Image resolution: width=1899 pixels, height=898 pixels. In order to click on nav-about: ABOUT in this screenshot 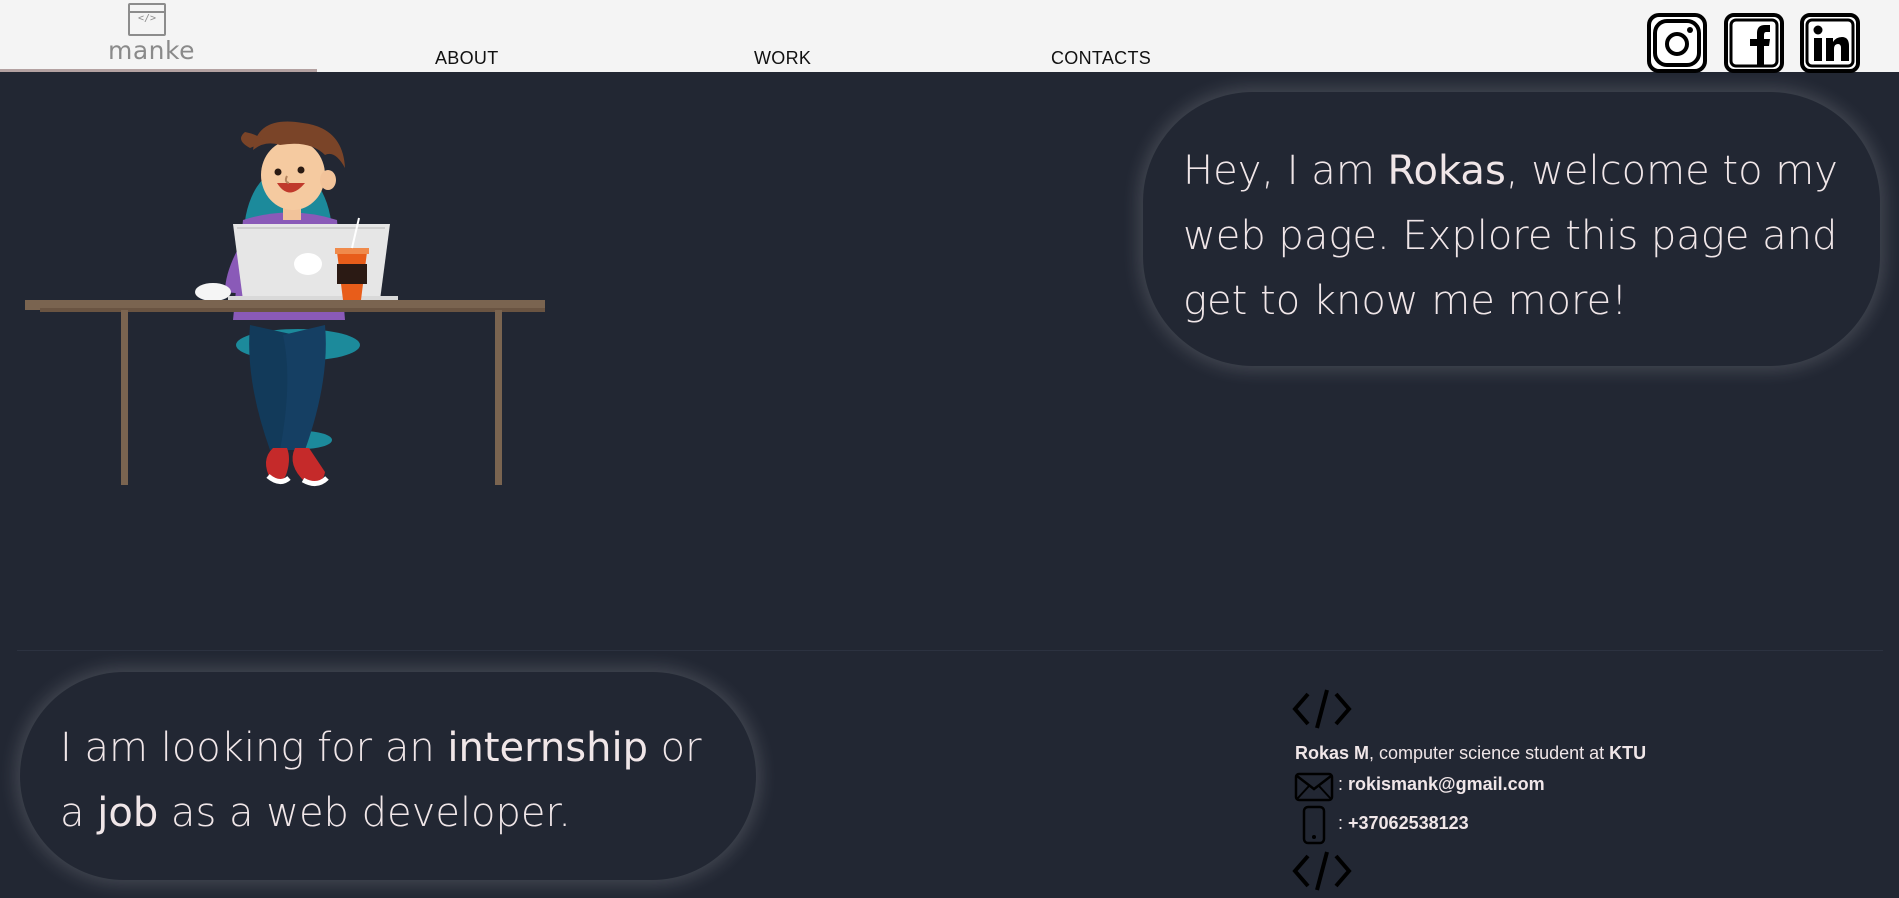, I will do `click(467, 58)`.